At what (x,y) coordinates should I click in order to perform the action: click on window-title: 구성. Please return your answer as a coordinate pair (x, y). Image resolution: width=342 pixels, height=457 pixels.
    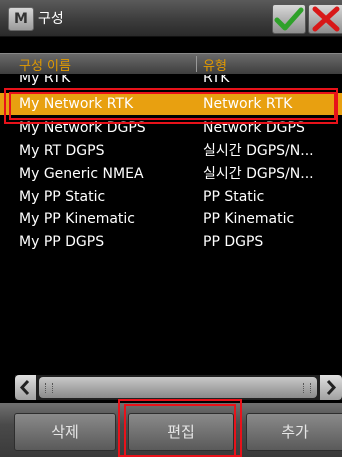
    Looking at the image, I should click on (51, 19).